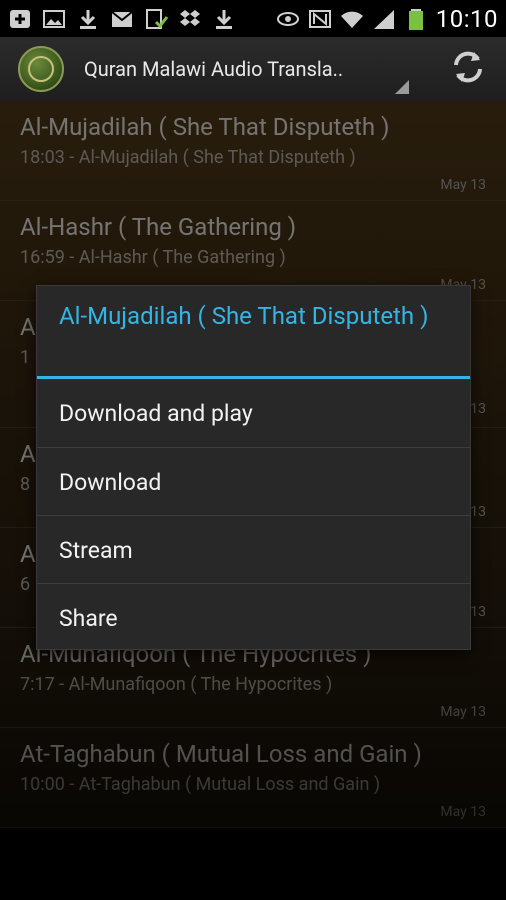  I want to click on download-and-play-option: Download and play, so click(253, 413).